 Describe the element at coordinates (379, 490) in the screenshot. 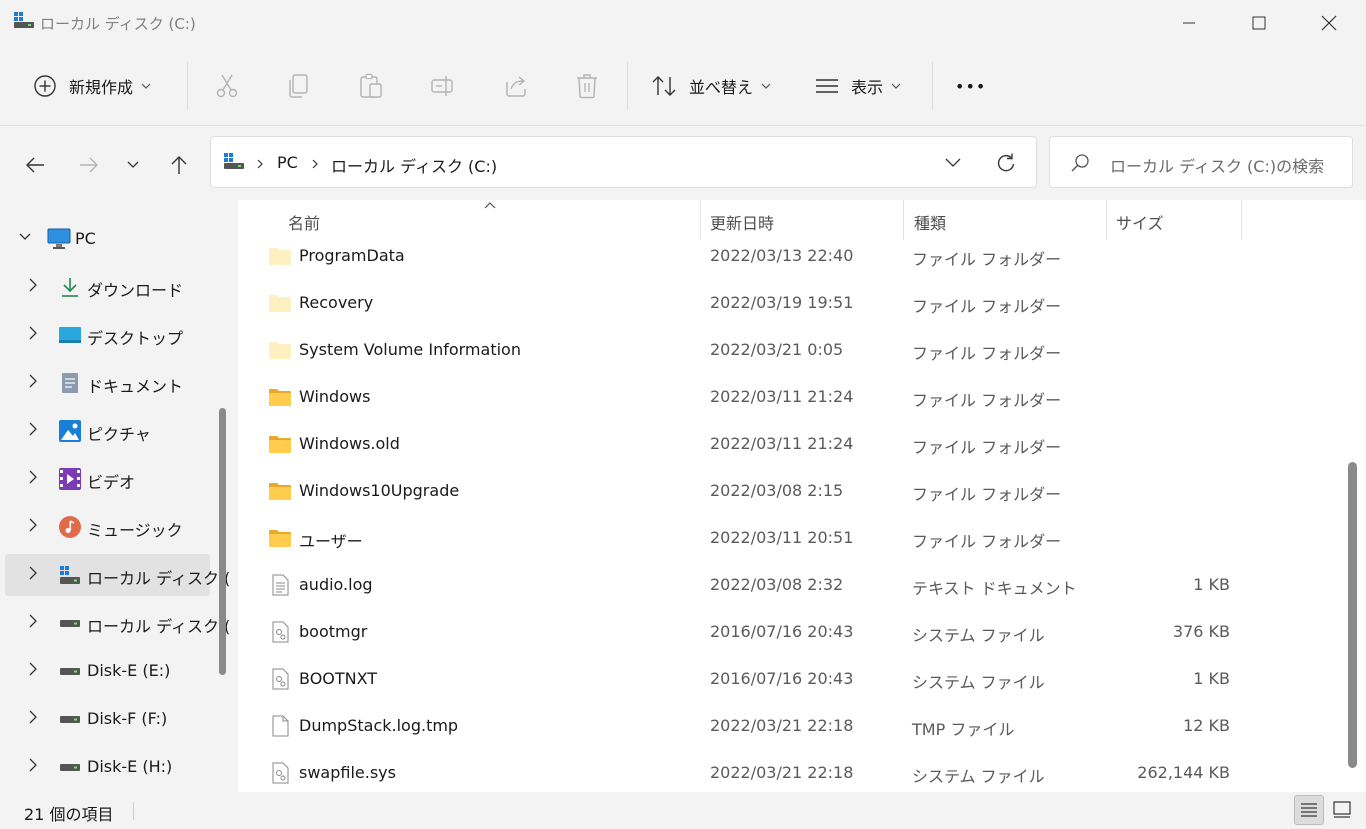

I see `file-name: Windows10Upgrade` at that location.